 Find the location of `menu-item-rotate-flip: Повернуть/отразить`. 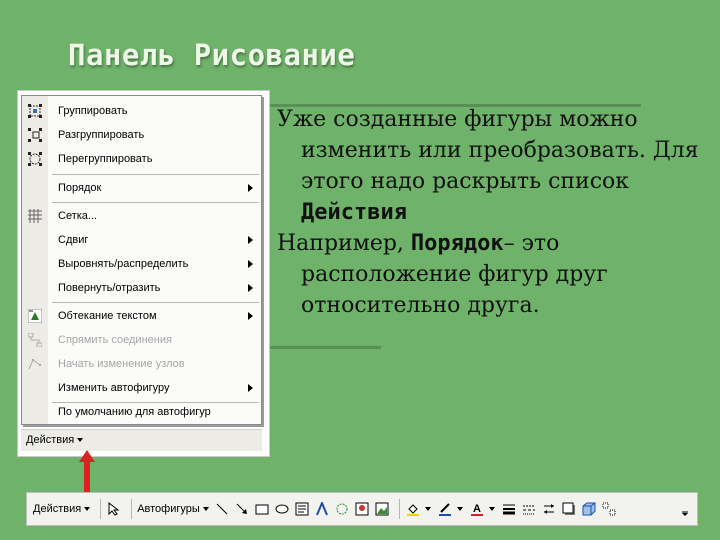

menu-item-rotate-flip: Повернуть/отразить is located at coordinates (141, 288).